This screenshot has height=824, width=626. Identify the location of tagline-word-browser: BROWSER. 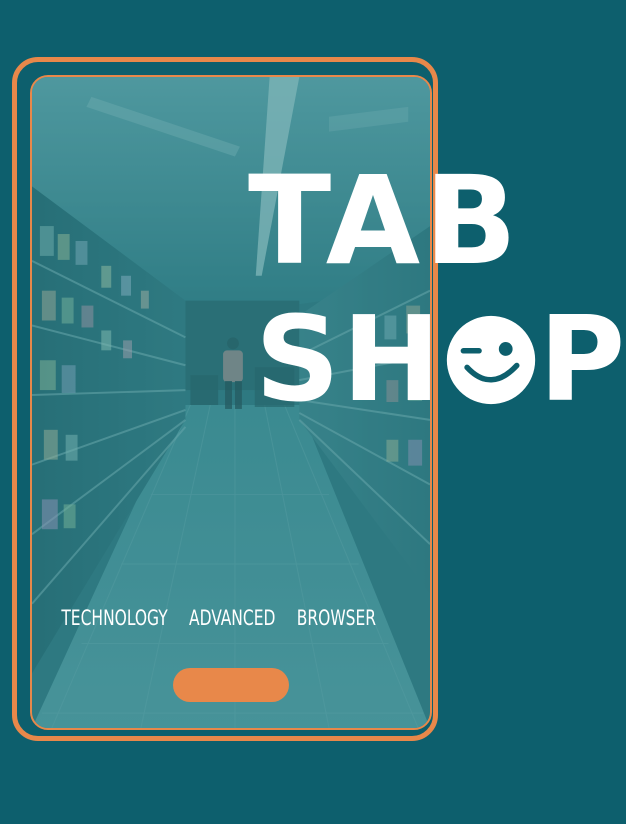
(336, 618).